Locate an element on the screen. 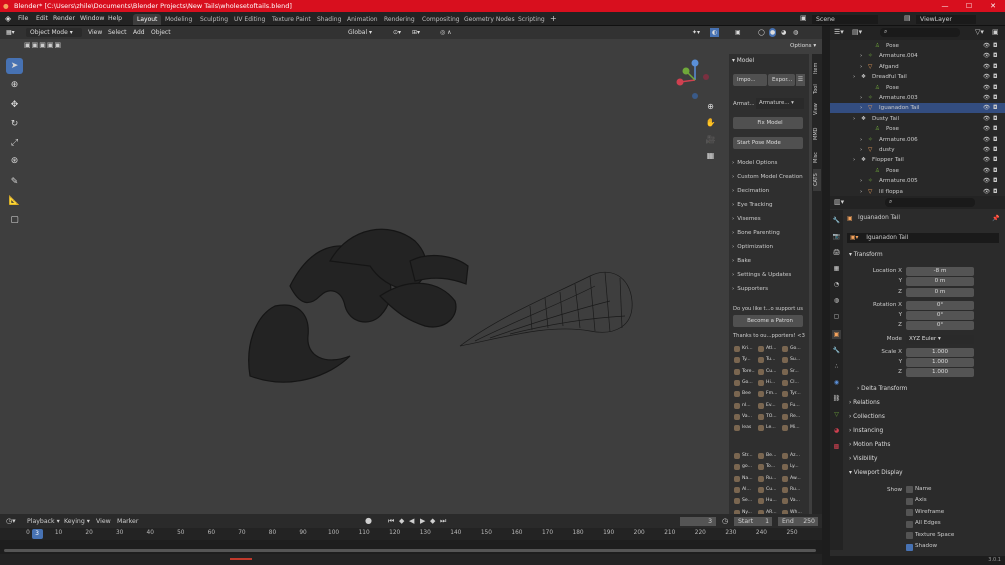 The height and width of the screenshot is (565, 1005). location-x-field: -8 m is located at coordinates (940, 271).